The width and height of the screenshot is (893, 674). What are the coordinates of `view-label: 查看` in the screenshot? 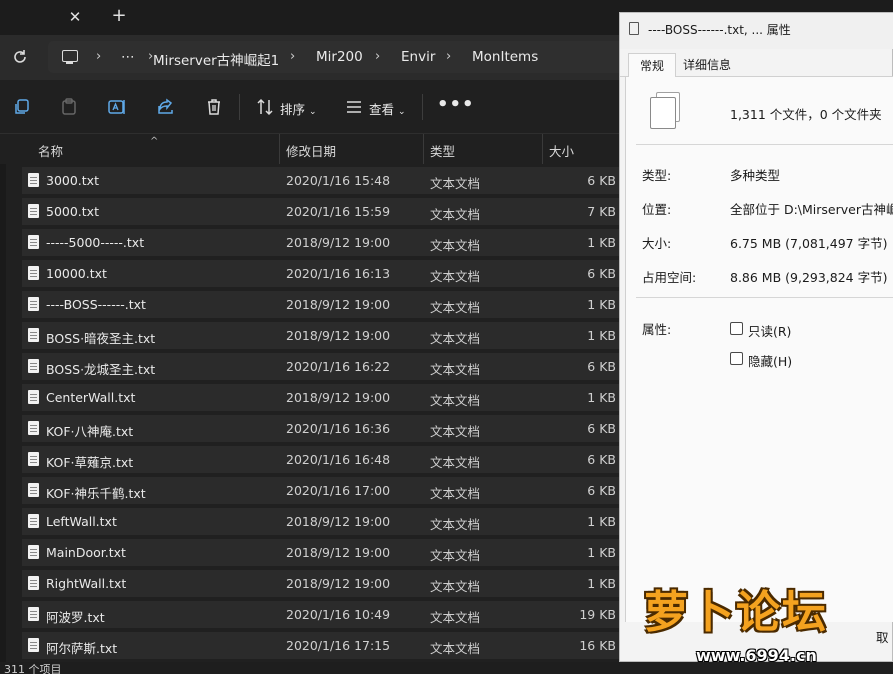 It's located at (382, 109).